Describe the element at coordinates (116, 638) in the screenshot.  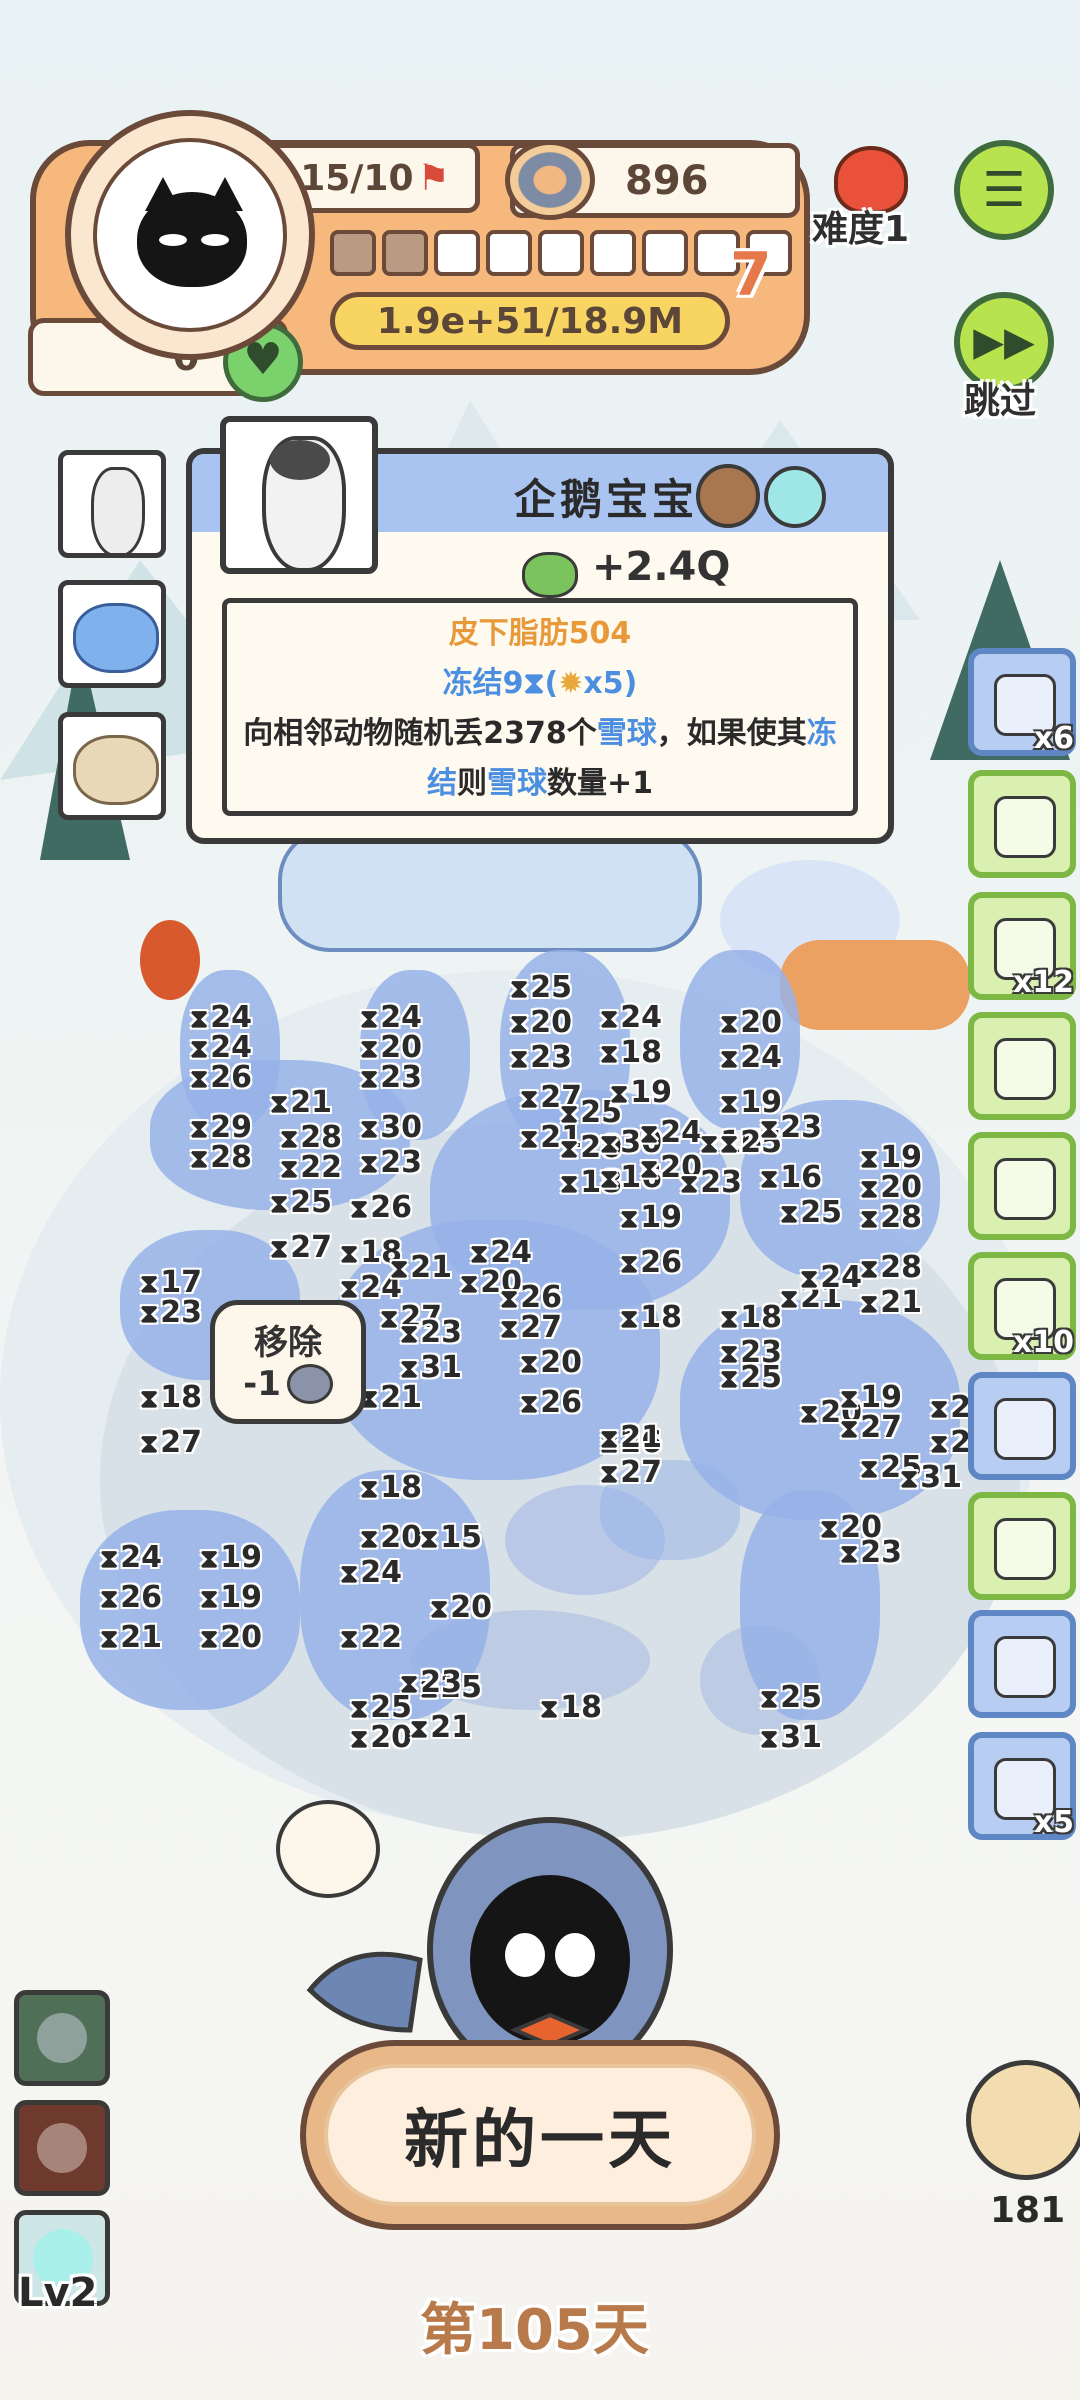
I see `ice-block-icon` at that location.